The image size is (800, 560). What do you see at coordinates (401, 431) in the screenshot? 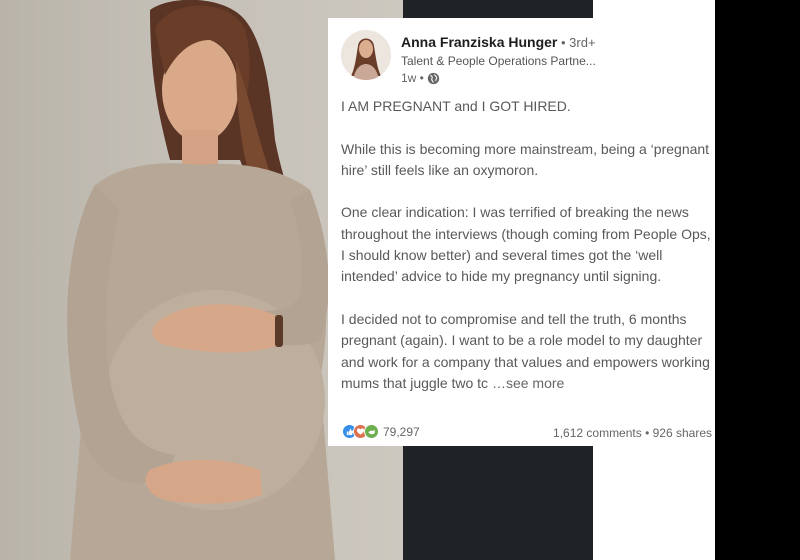
I see `reaction-count: 79,297` at bounding box center [401, 431].